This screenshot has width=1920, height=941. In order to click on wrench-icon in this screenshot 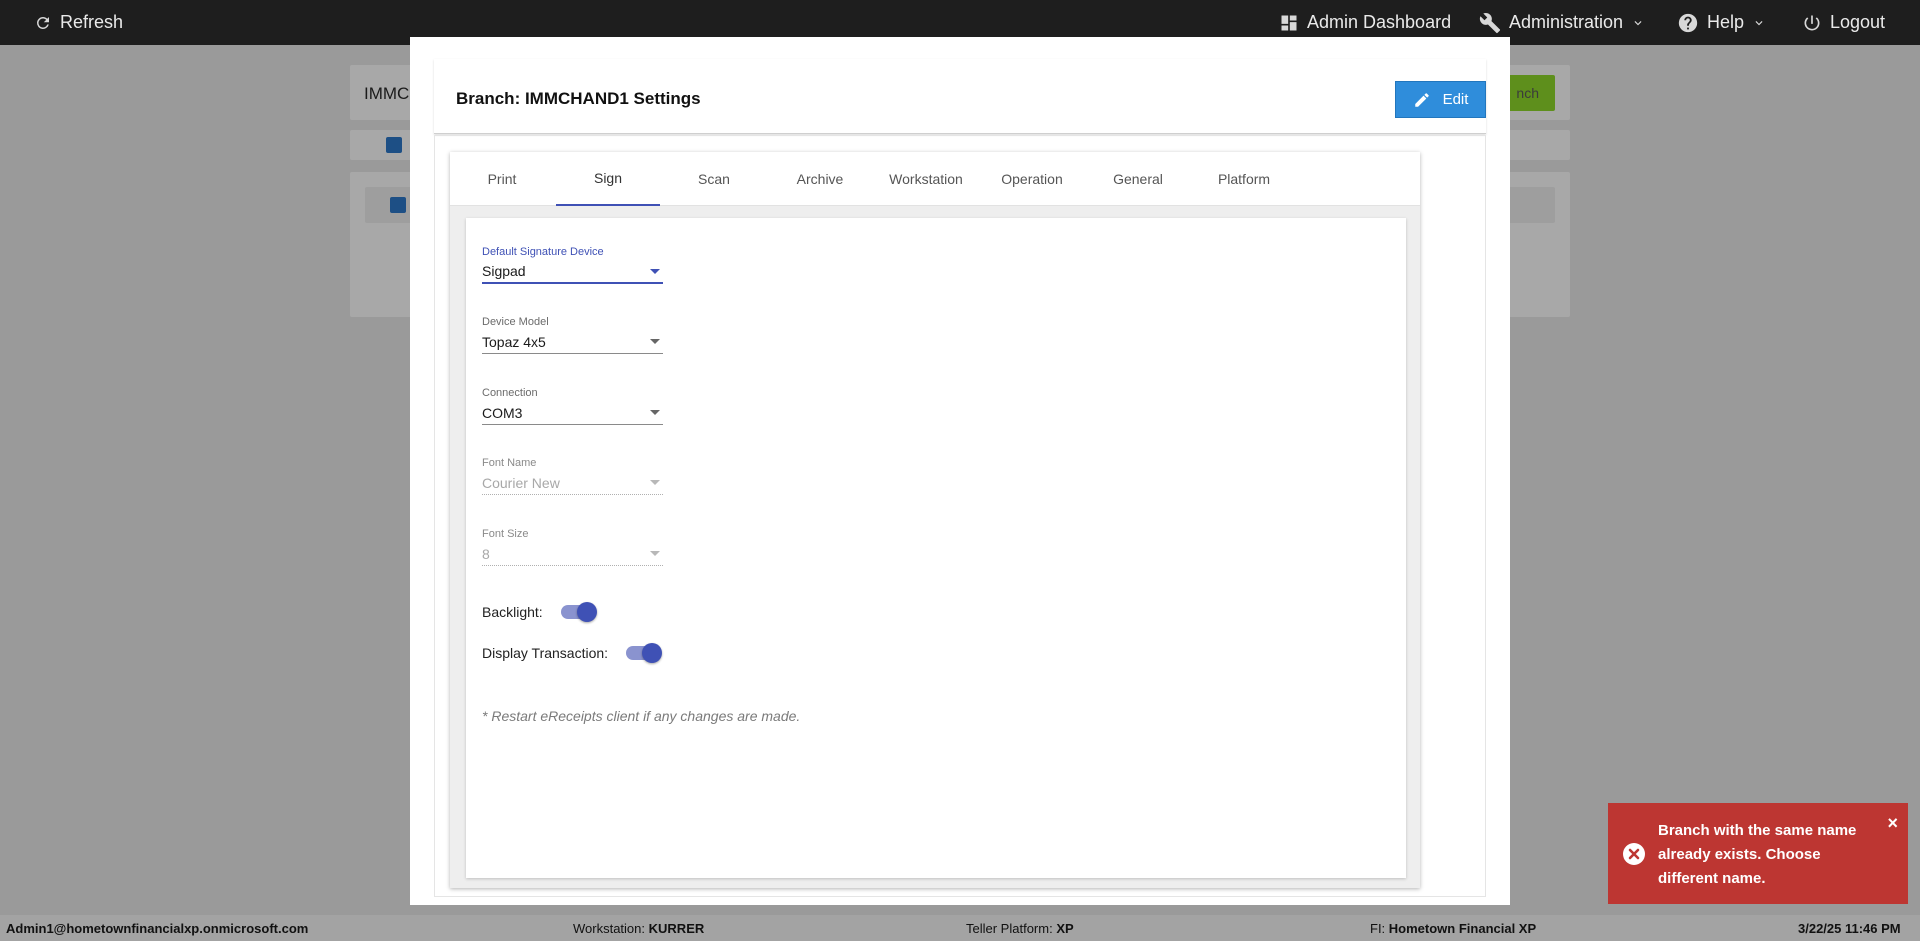, I will do `click(1490, 22)`.